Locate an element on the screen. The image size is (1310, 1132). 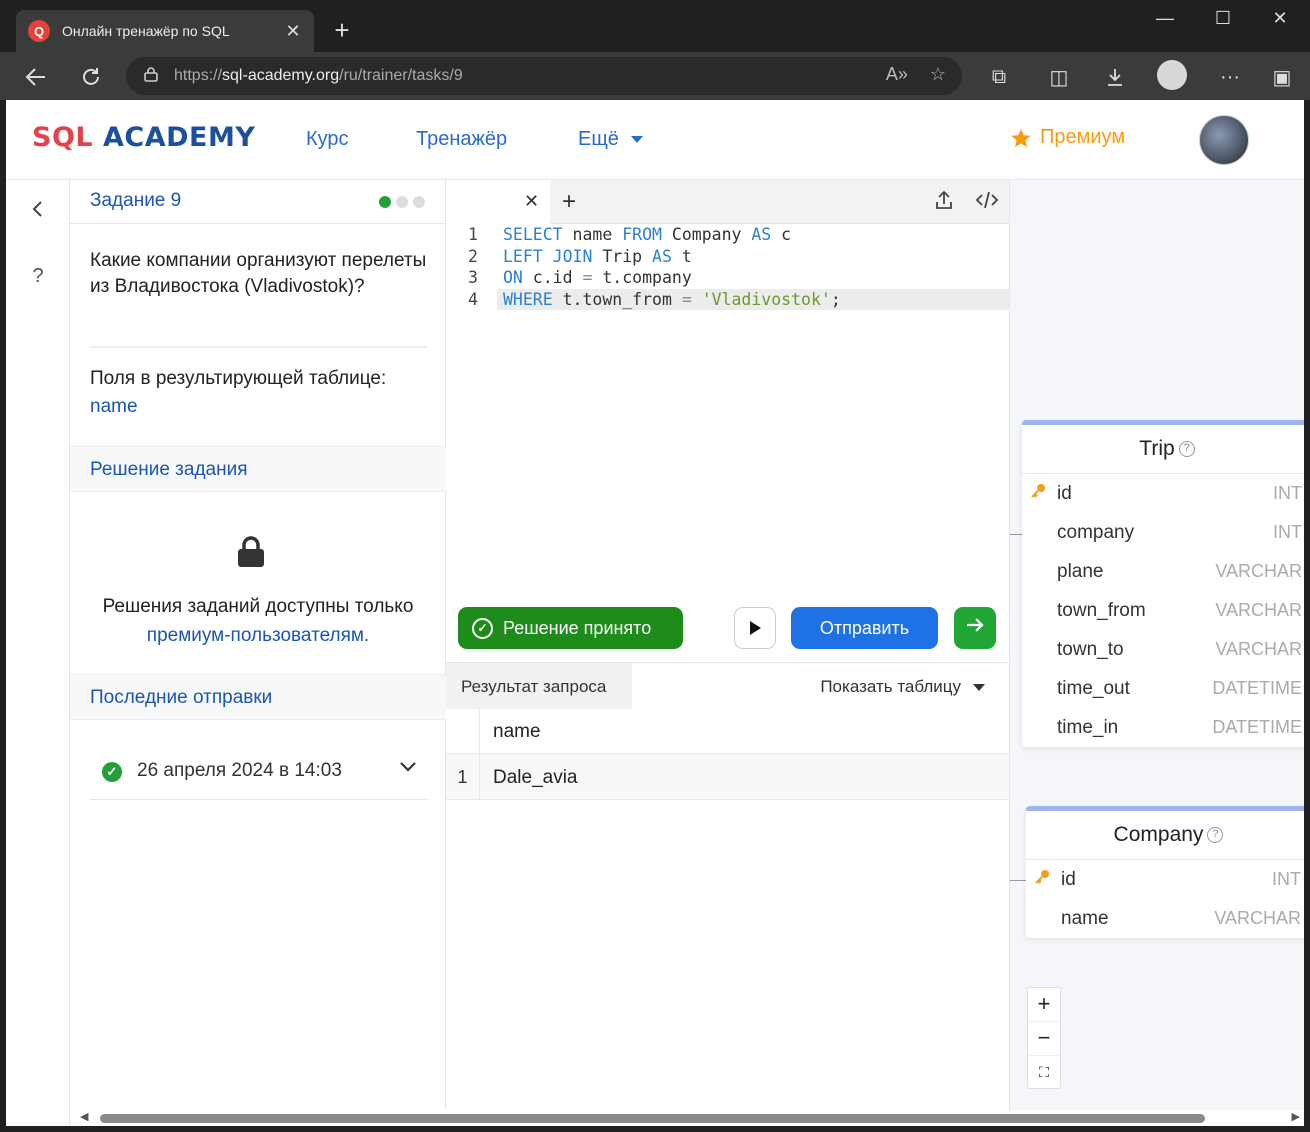
fit-screen-icon: ⛶ is located at coordinates (1044, 1073).